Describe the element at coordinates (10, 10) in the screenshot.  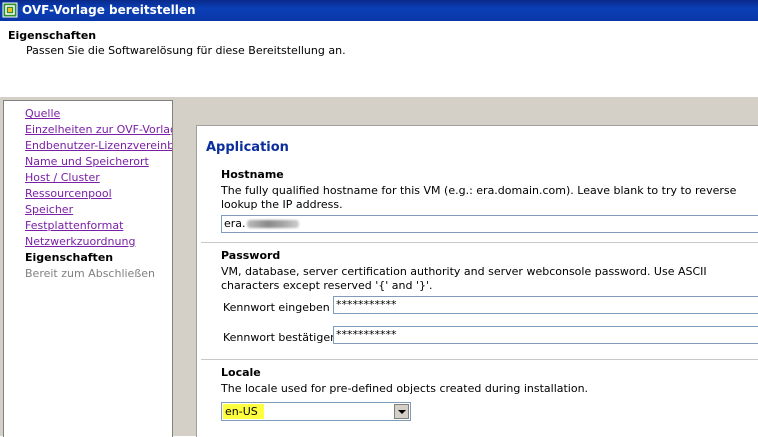
I see `vsphere-app-icon` at that location.